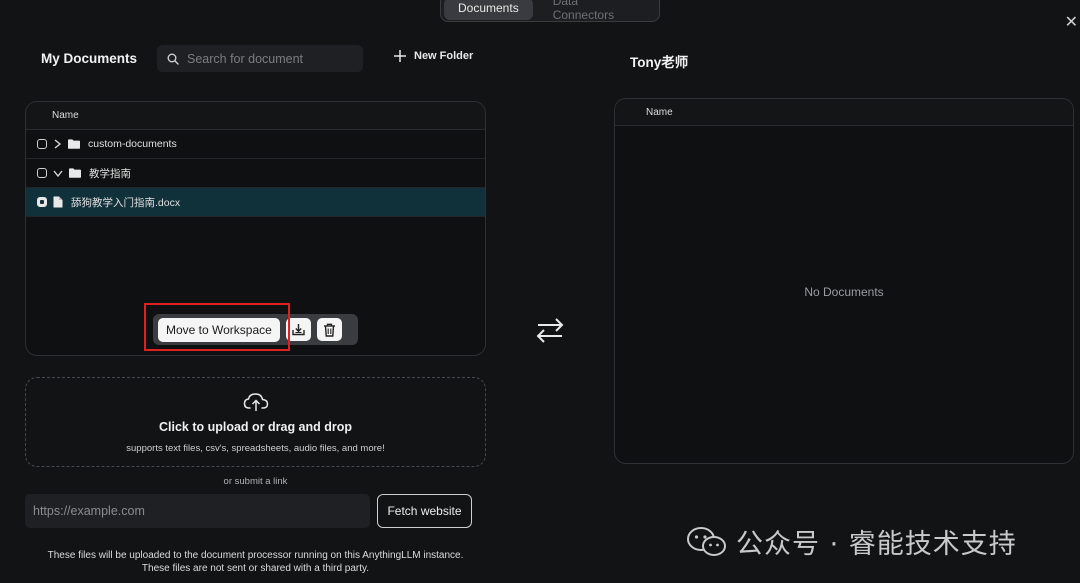  What do you see at coordinates (197, 511) in the screenshot?
I see `url-input` at bounding box center [197, 511].